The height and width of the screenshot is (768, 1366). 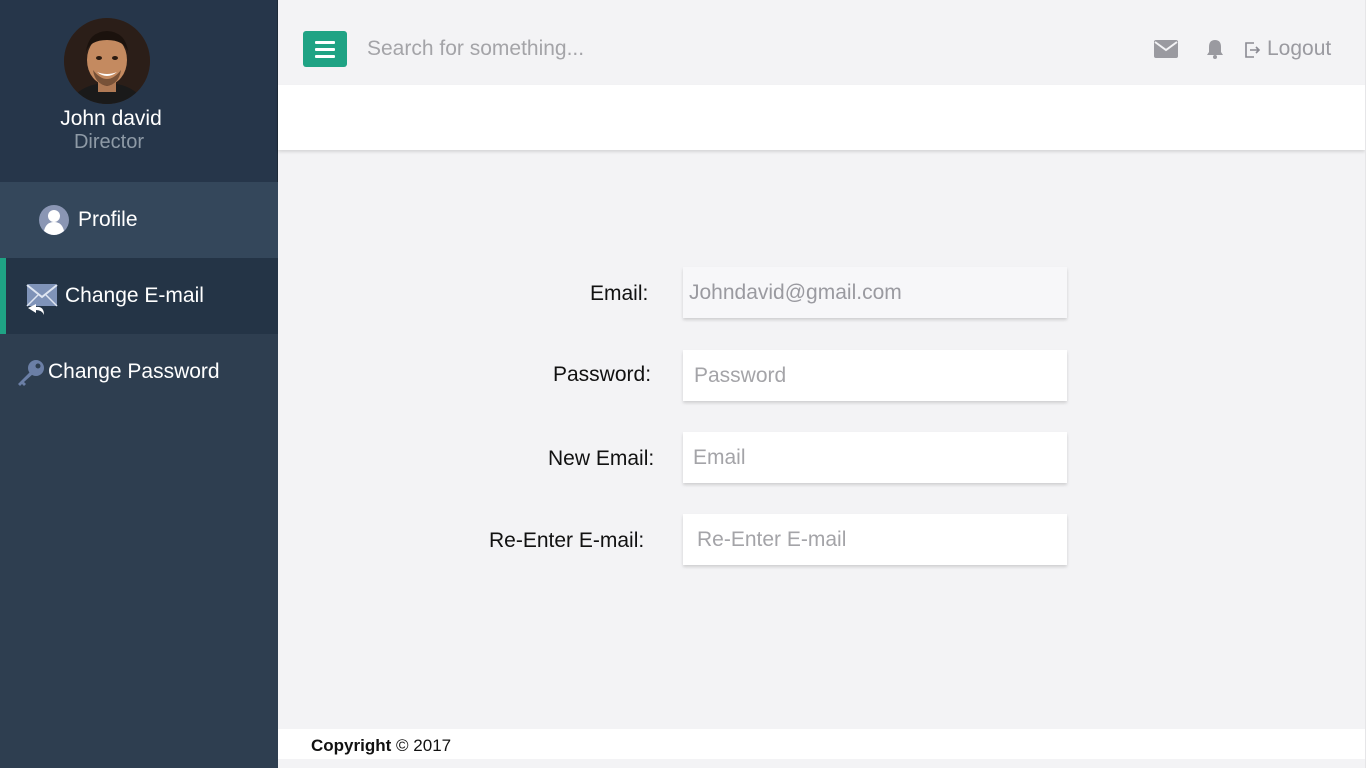 What do you see at coordinates (567, 540) in the screenshot?
I see `reenter-email-label: Re-Enter E-mail:` at bounding box center [567, 540].